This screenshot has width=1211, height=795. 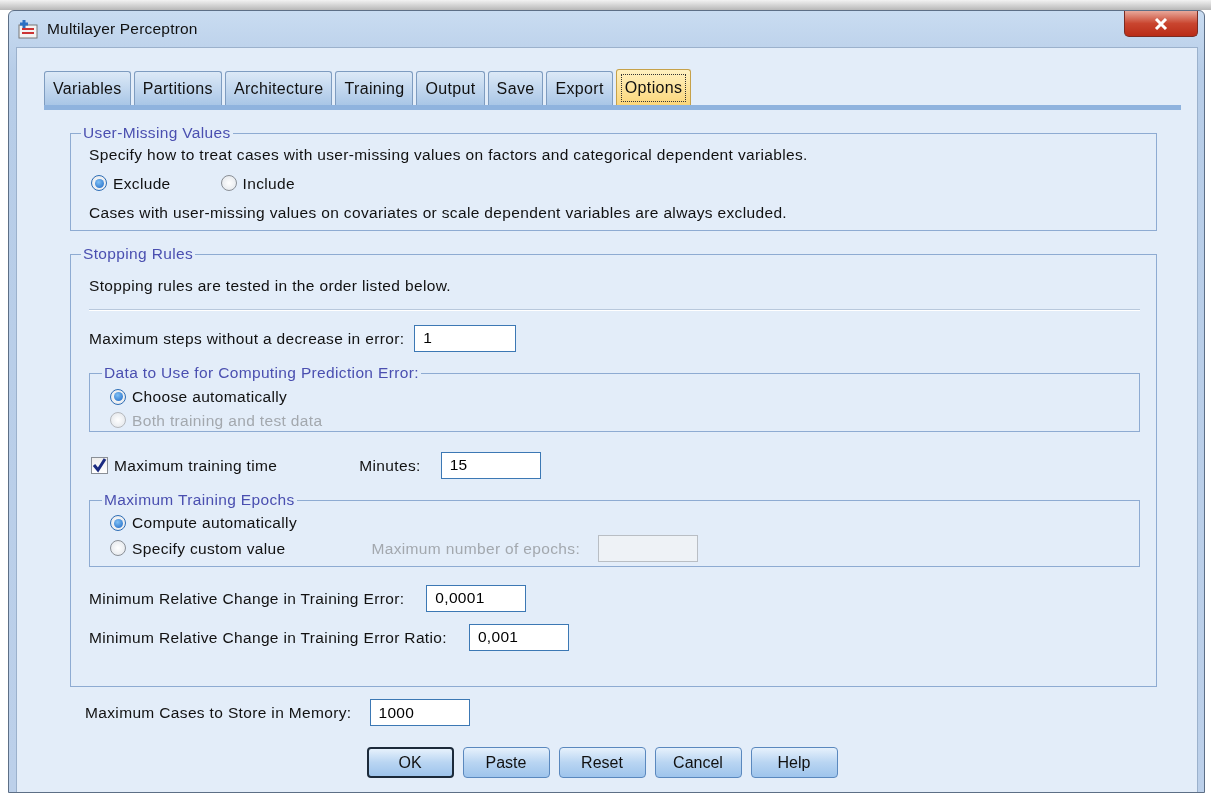 What do you see at coordinates (419, 712) in the screenshot?
I see `input-field: 1000` at bounding box center [419, 712].